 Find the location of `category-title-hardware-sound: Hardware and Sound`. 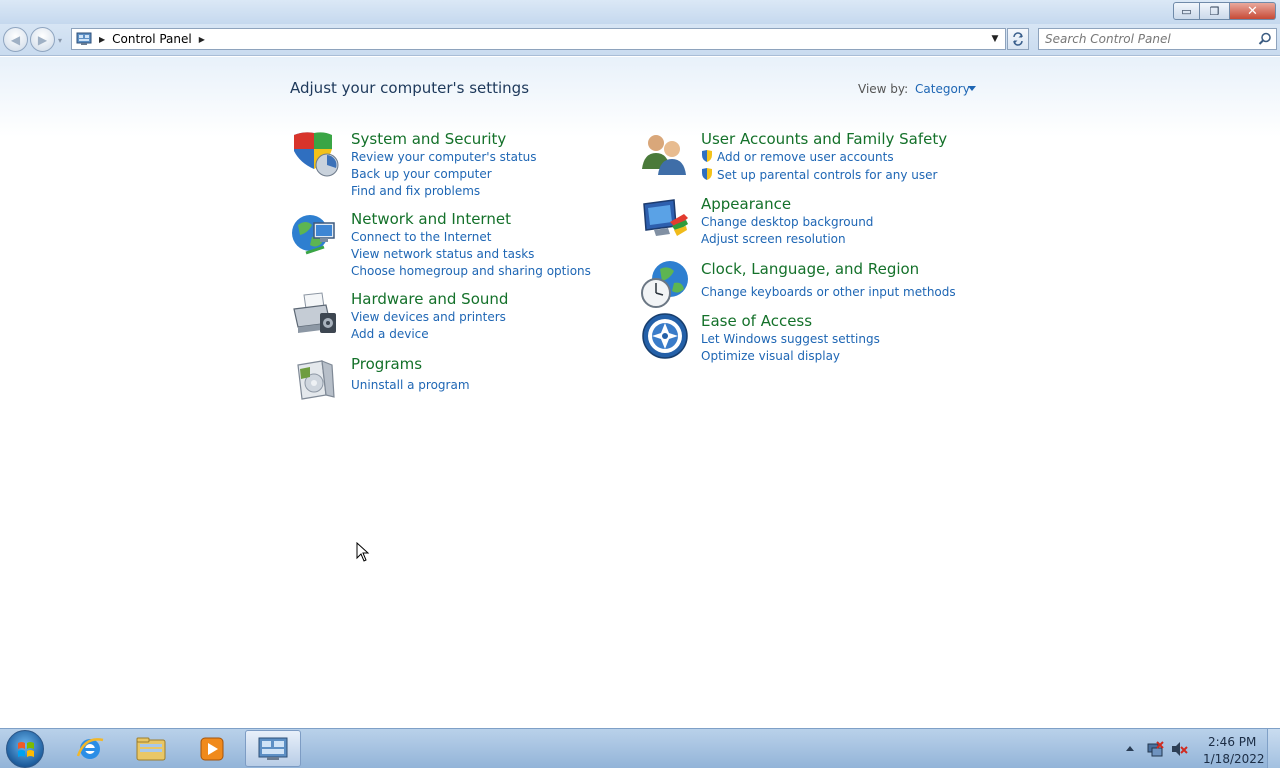

category-title-hardware-sound: Hardware and Sound is located at coordinates (429, 299).